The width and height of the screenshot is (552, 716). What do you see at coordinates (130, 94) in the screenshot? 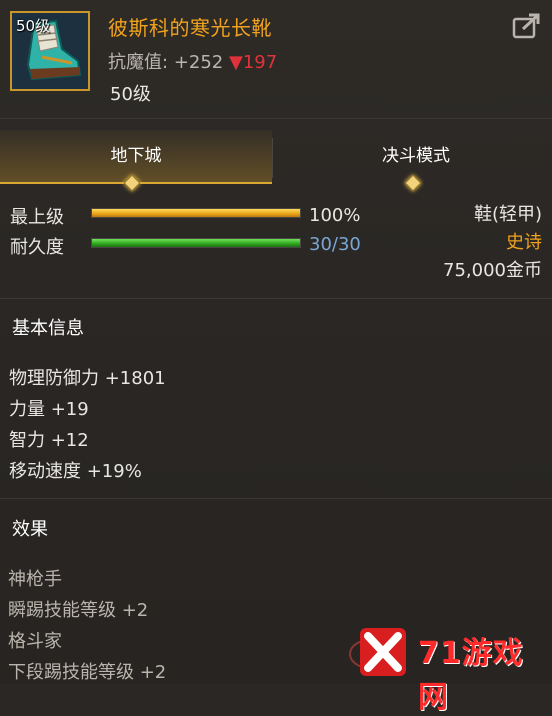
I see `item-level: 50级` at bounding box center [130, 94].